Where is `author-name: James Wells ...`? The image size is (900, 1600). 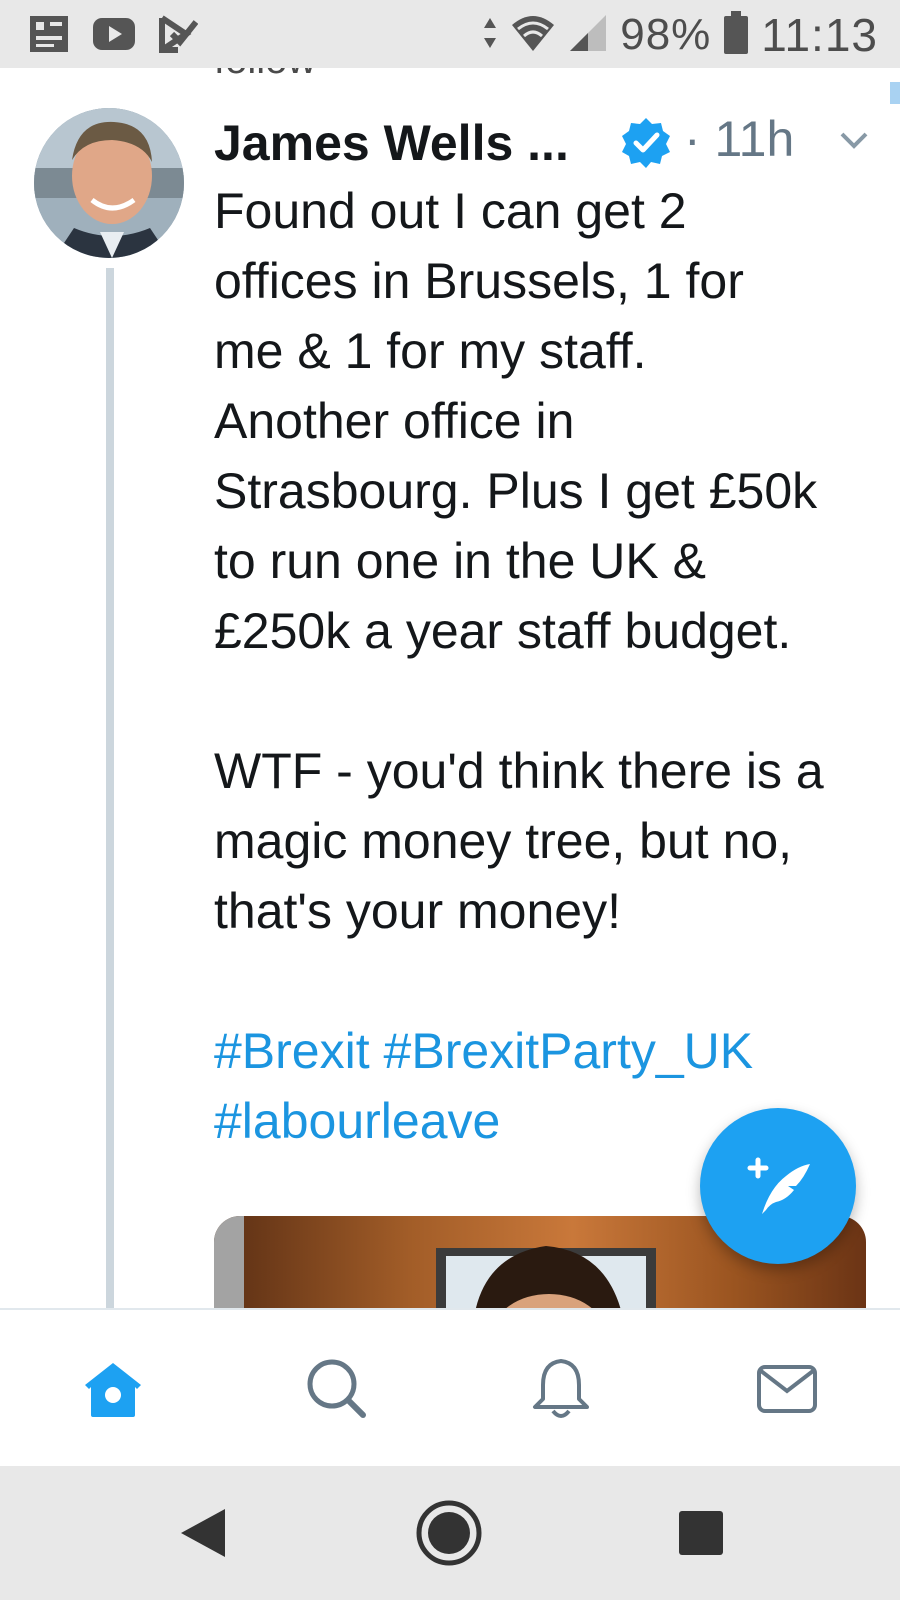 author-name: James Wells ... is located at coordinates (391, 143).